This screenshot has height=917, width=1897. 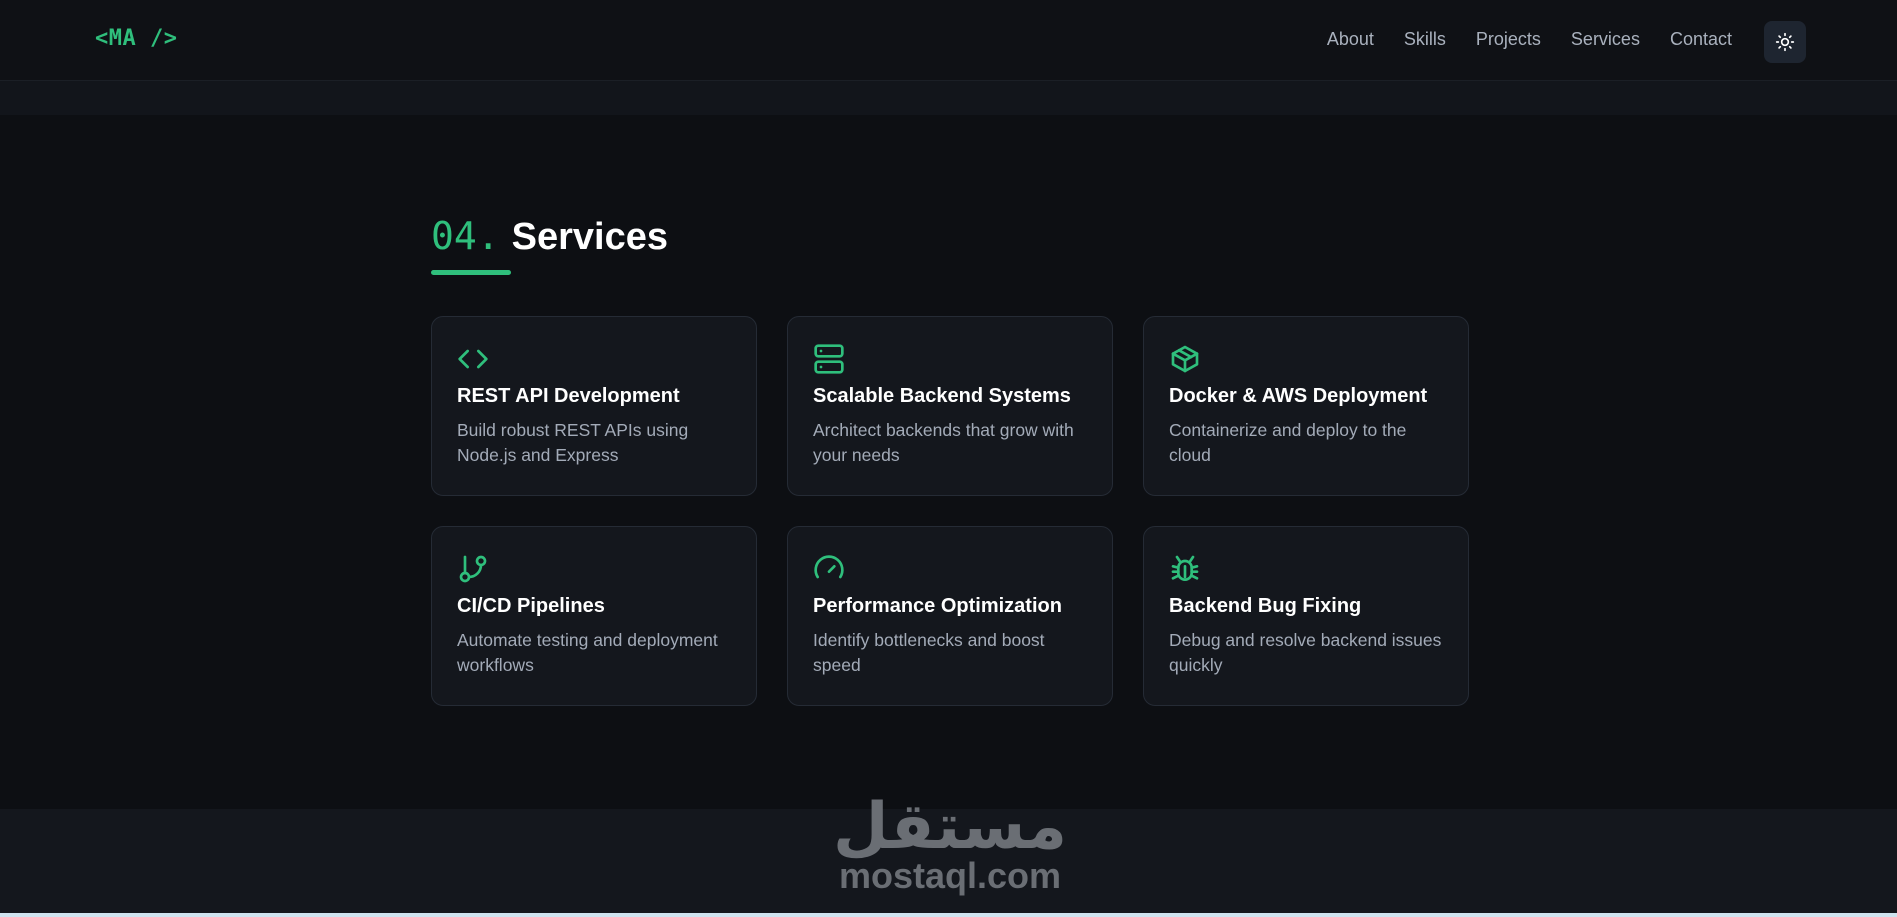 What do you see at coordinates (950, 875) in the screenshot?
I see `watermark-latin: mostaql.com` at bounding box center [950, 875].